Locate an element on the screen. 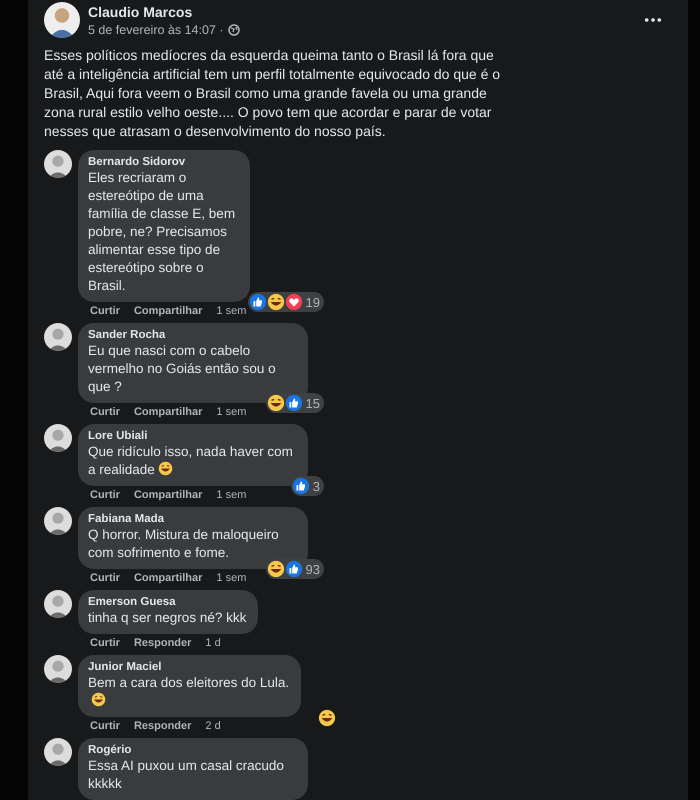 This screenshot has width=700, height=800. post-text: Esses políticos medíocres da esquerda queima tanto o Brasil lá fora que até a inteligência artificial tem um perfil totalmente equivocado do que é o Brasil, Aqui fora veem o Brasil como uma grande favela ou uma grande zona rural estilo velho oeste.... O povo tem que acordar e parar de votar nesses que atrasam o desenvolvimento do nosso país. is located at coordinates (273, 93).